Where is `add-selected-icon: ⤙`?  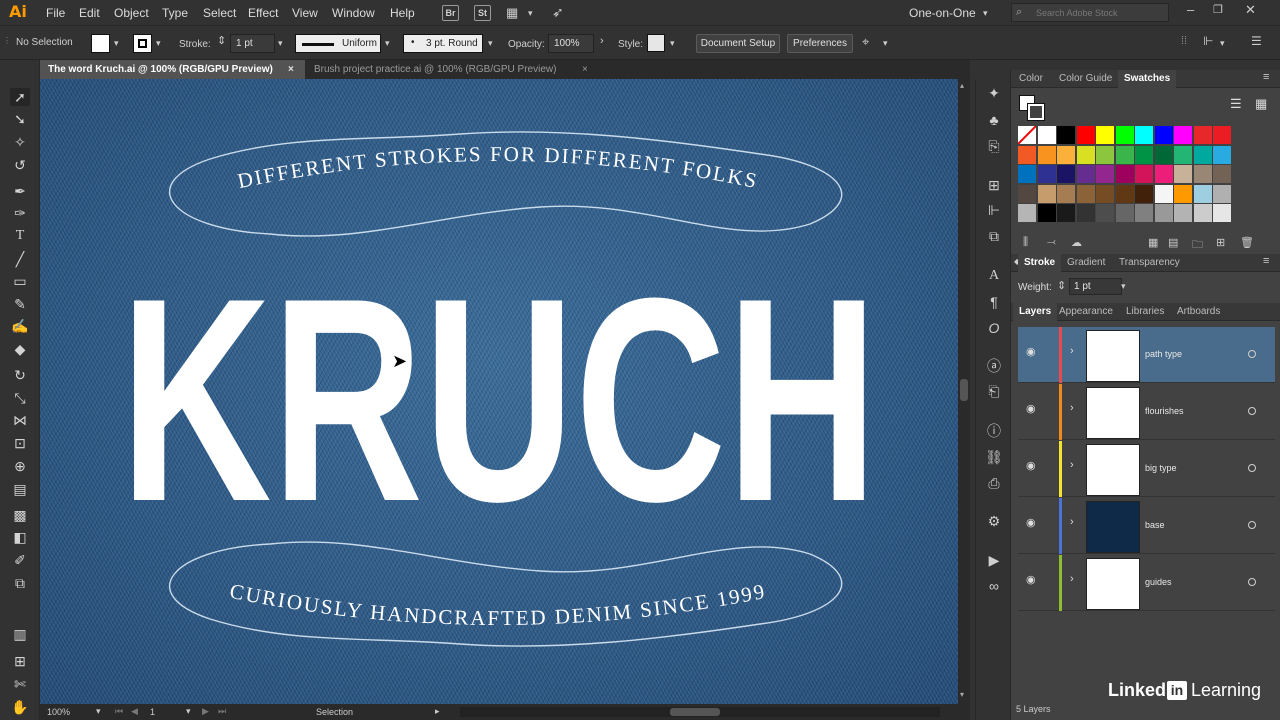 add-selected-icon: ⤙ is located at coordinates (1051, 242).